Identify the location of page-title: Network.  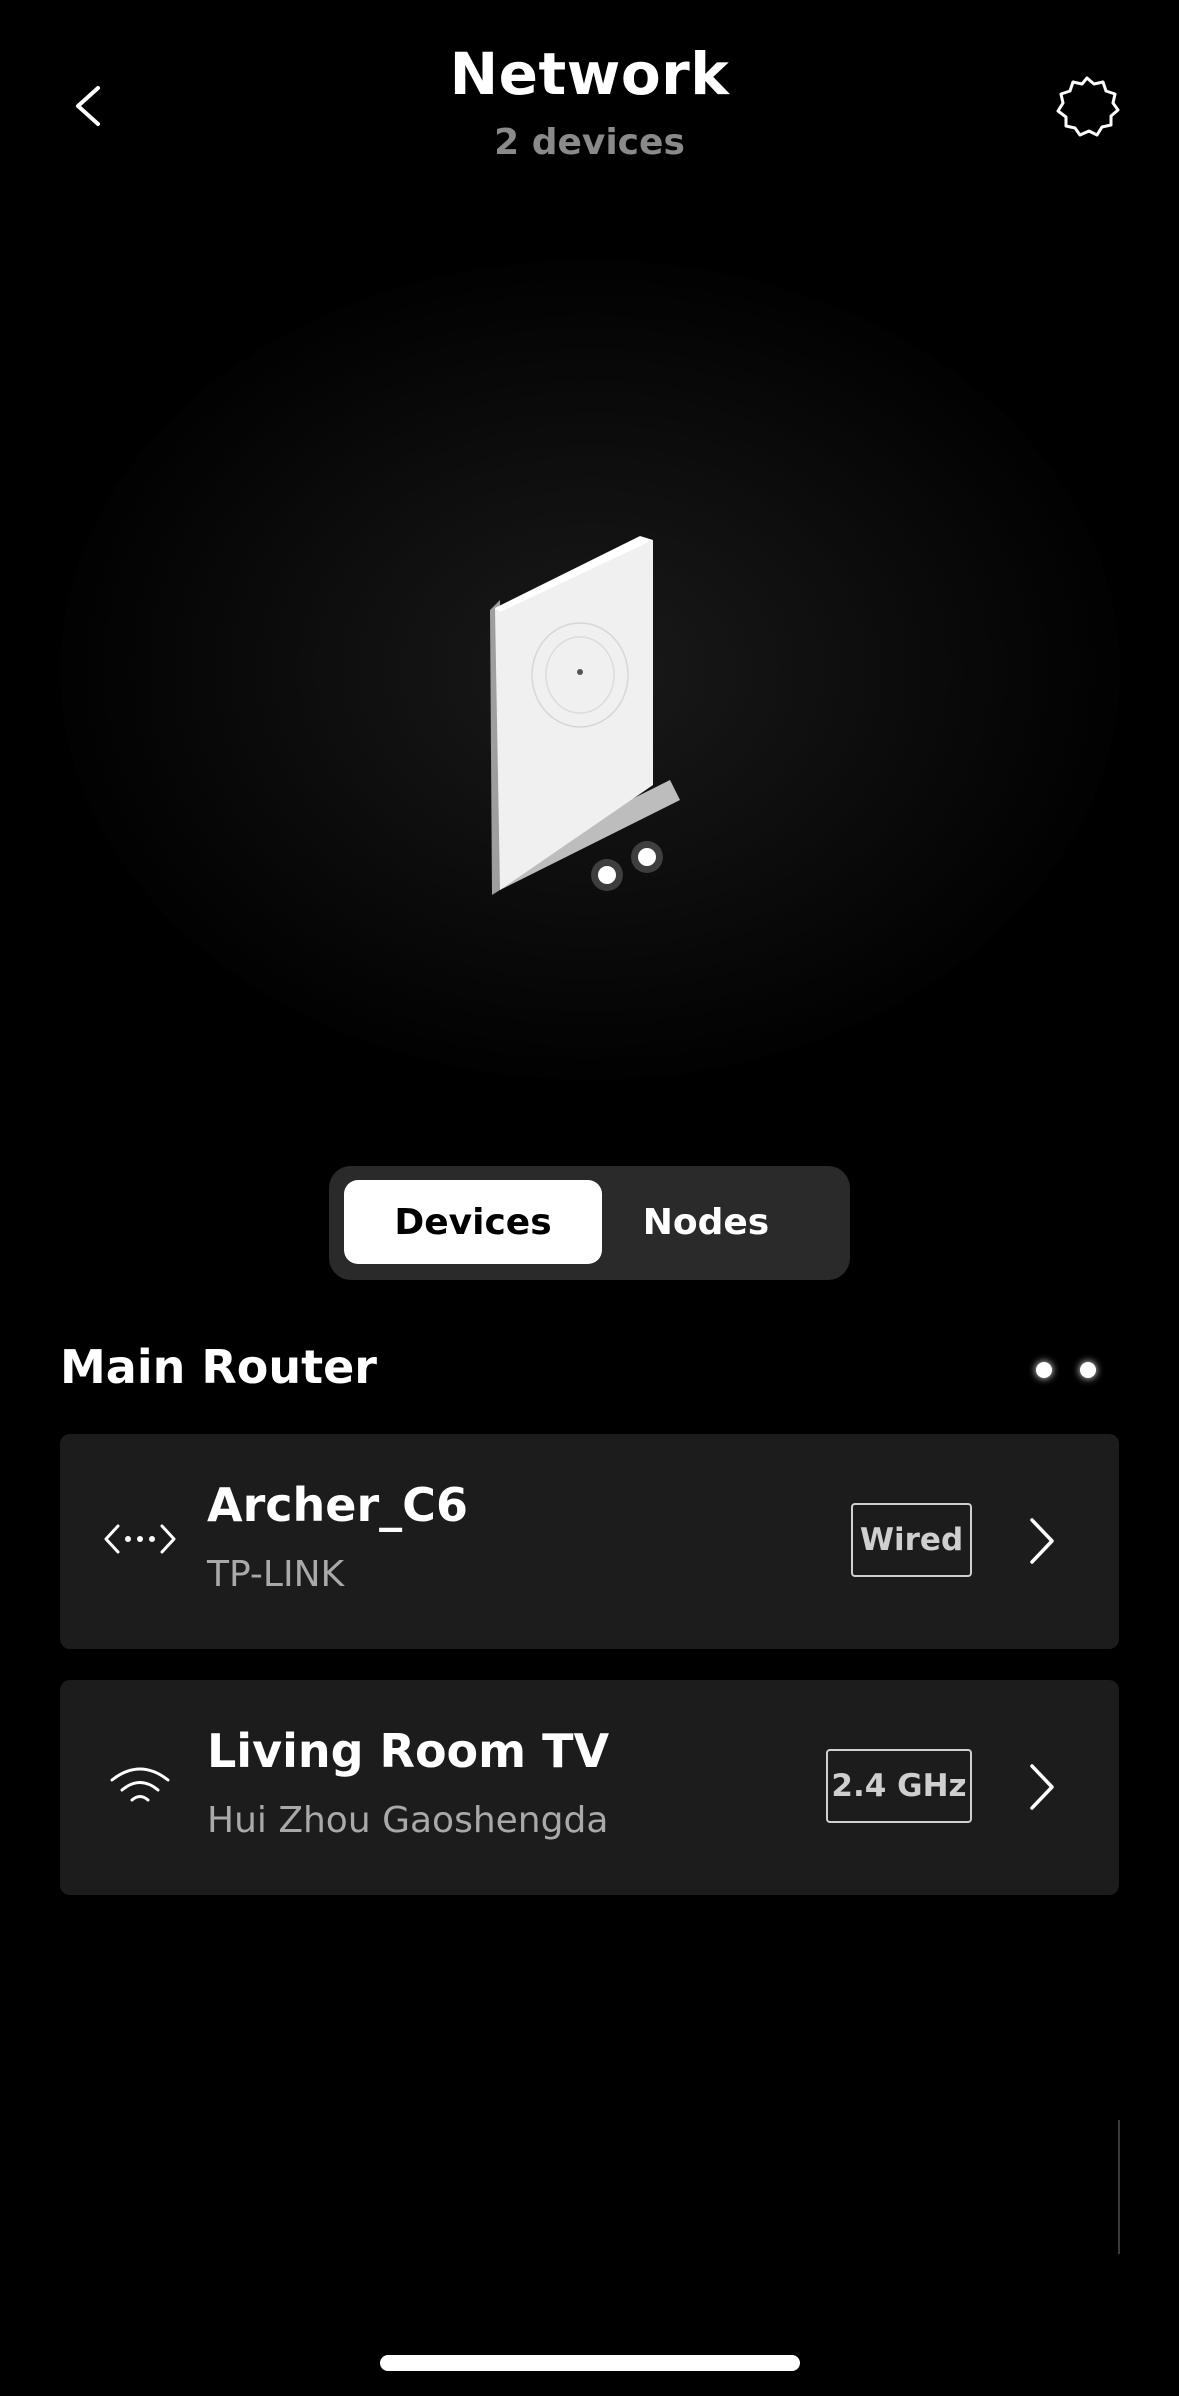
(589, 74).